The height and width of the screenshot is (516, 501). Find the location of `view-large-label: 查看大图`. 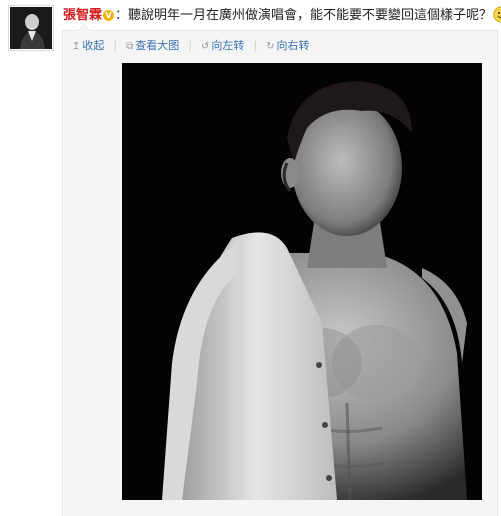

view-large-label: 查看大图 is located at coordinates (157, 45).